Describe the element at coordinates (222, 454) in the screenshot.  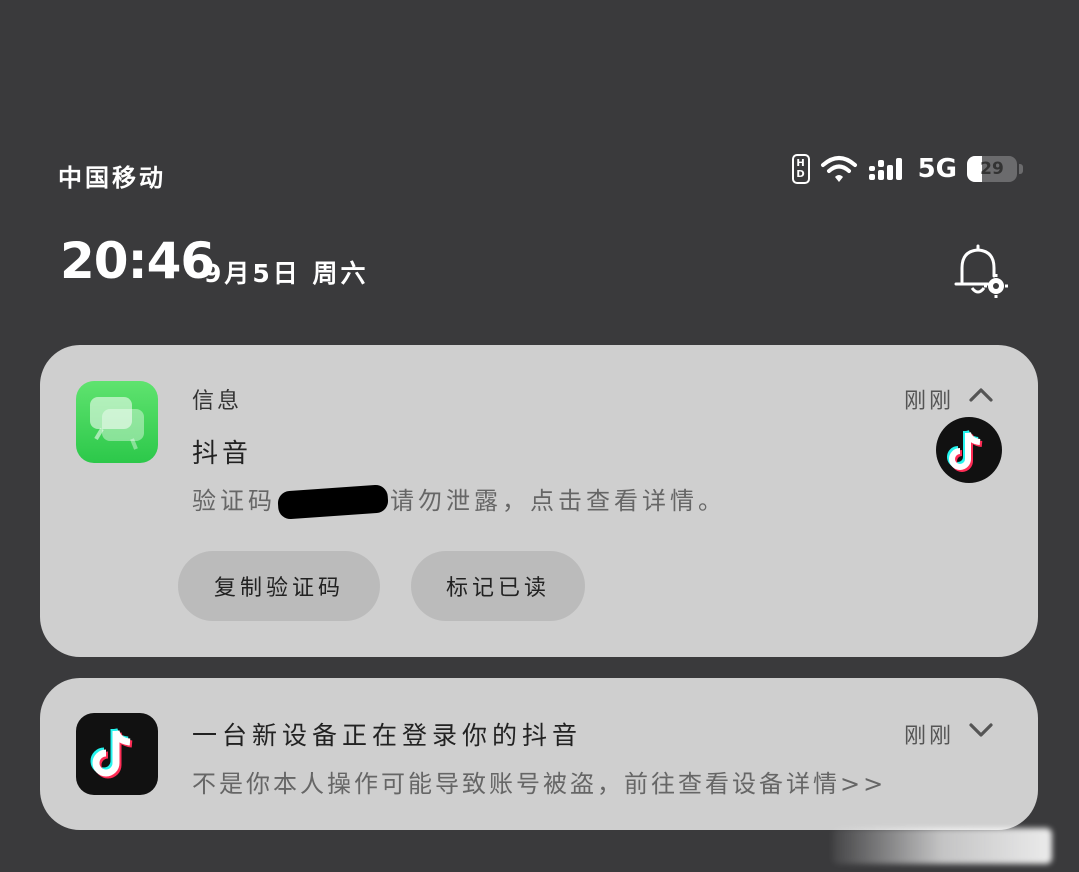
I see `sender-name: 抖音` at that location.